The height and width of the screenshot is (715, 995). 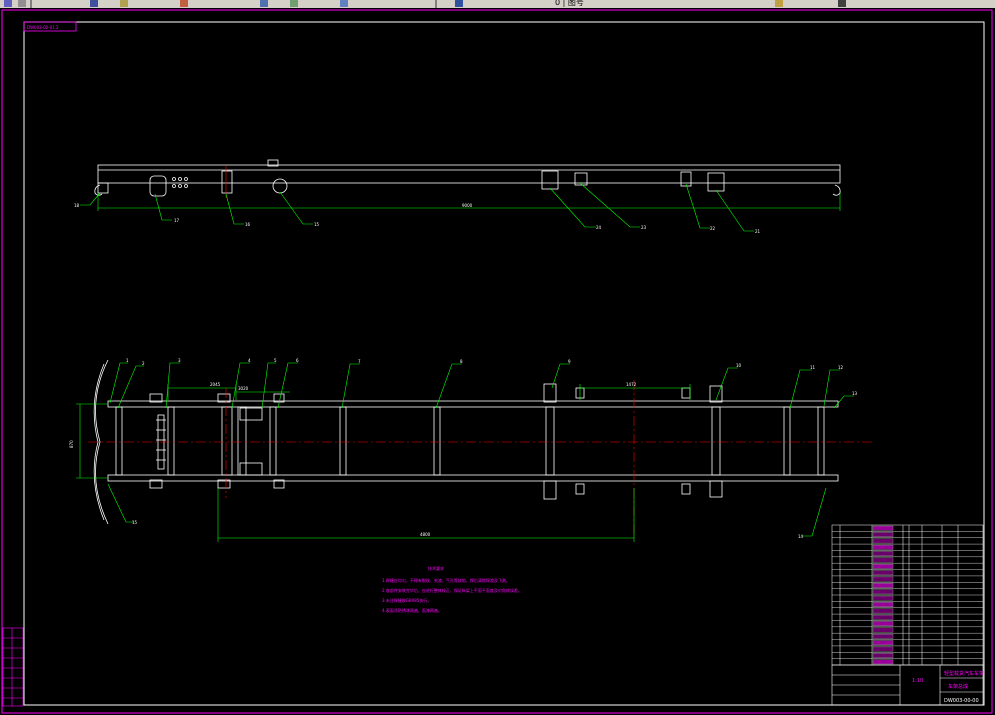 I want to click on technical-title: 技术要求, so click(x=436, y=568).